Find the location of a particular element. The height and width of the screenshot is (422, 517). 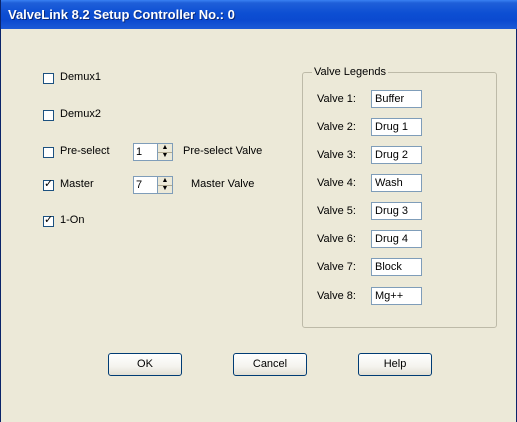

valve-7-legend-input: Block is located at coordinates (396, 267).